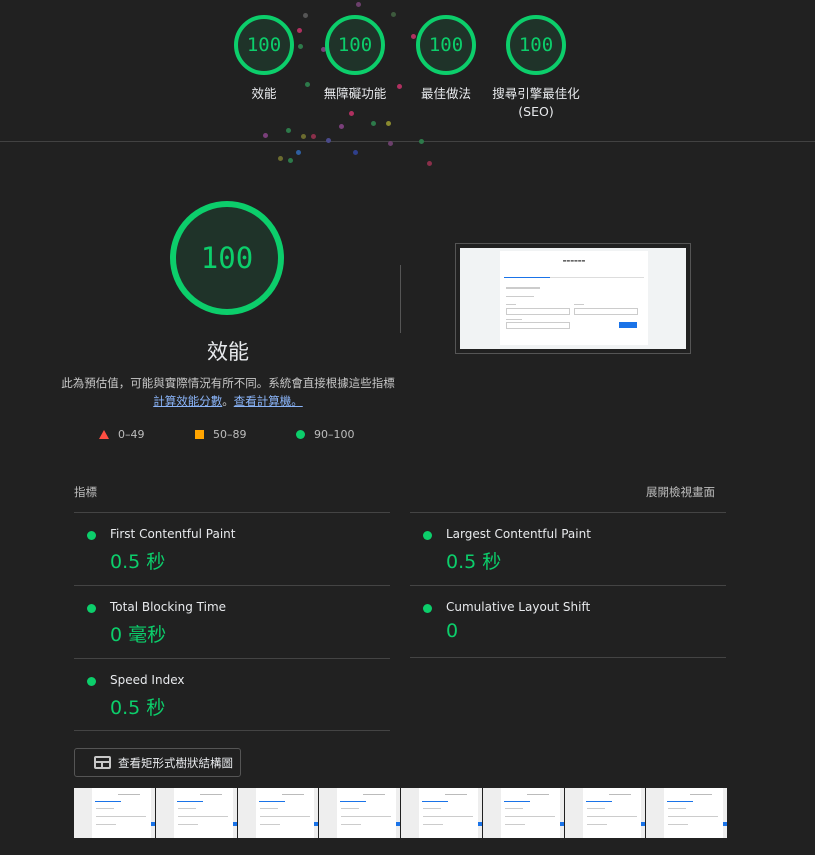  I want to click on screenshot-tabs, so click(574, 274).